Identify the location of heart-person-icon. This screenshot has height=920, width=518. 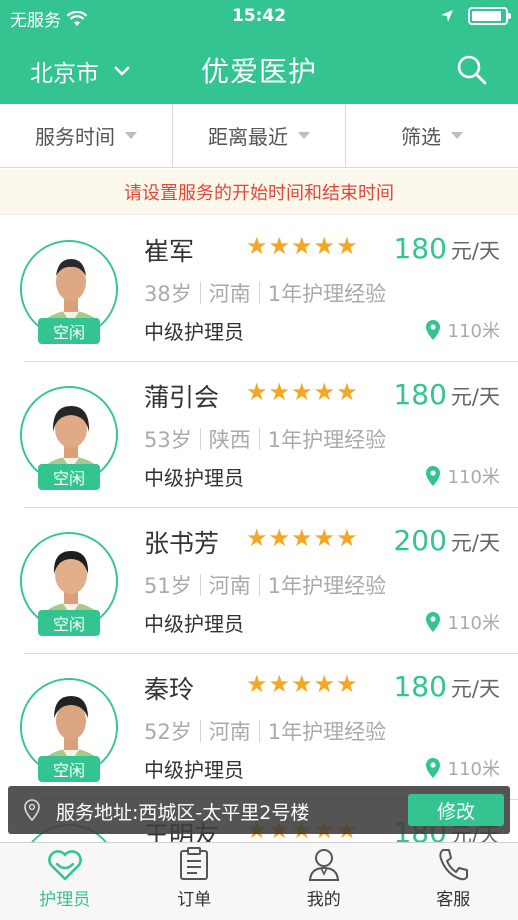
(64, 865).